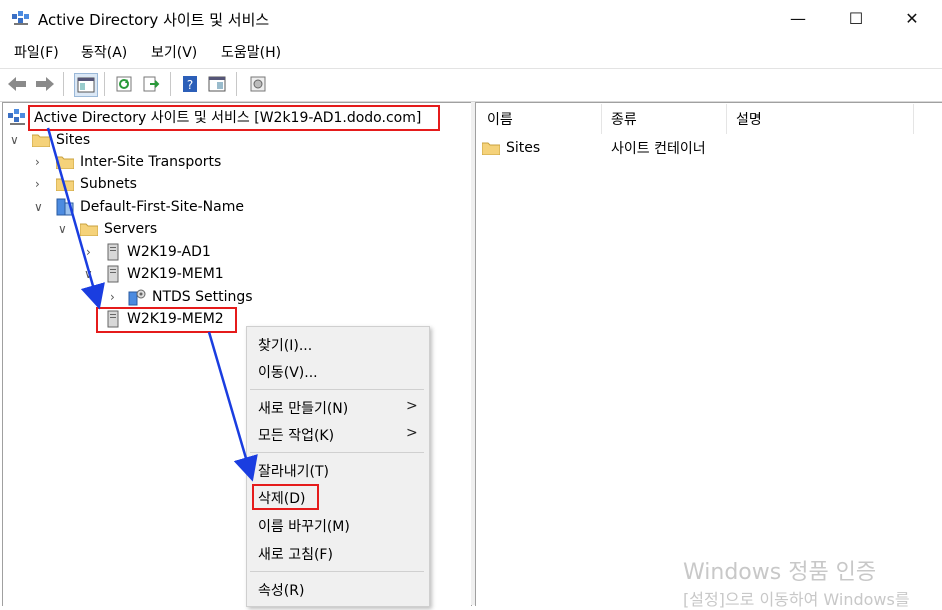 This screenshot has width=942, height=610. Describe the element at coordinates (202, 297) in the screenshot. I see `tree-item-label: NTDS Settings` at that location.